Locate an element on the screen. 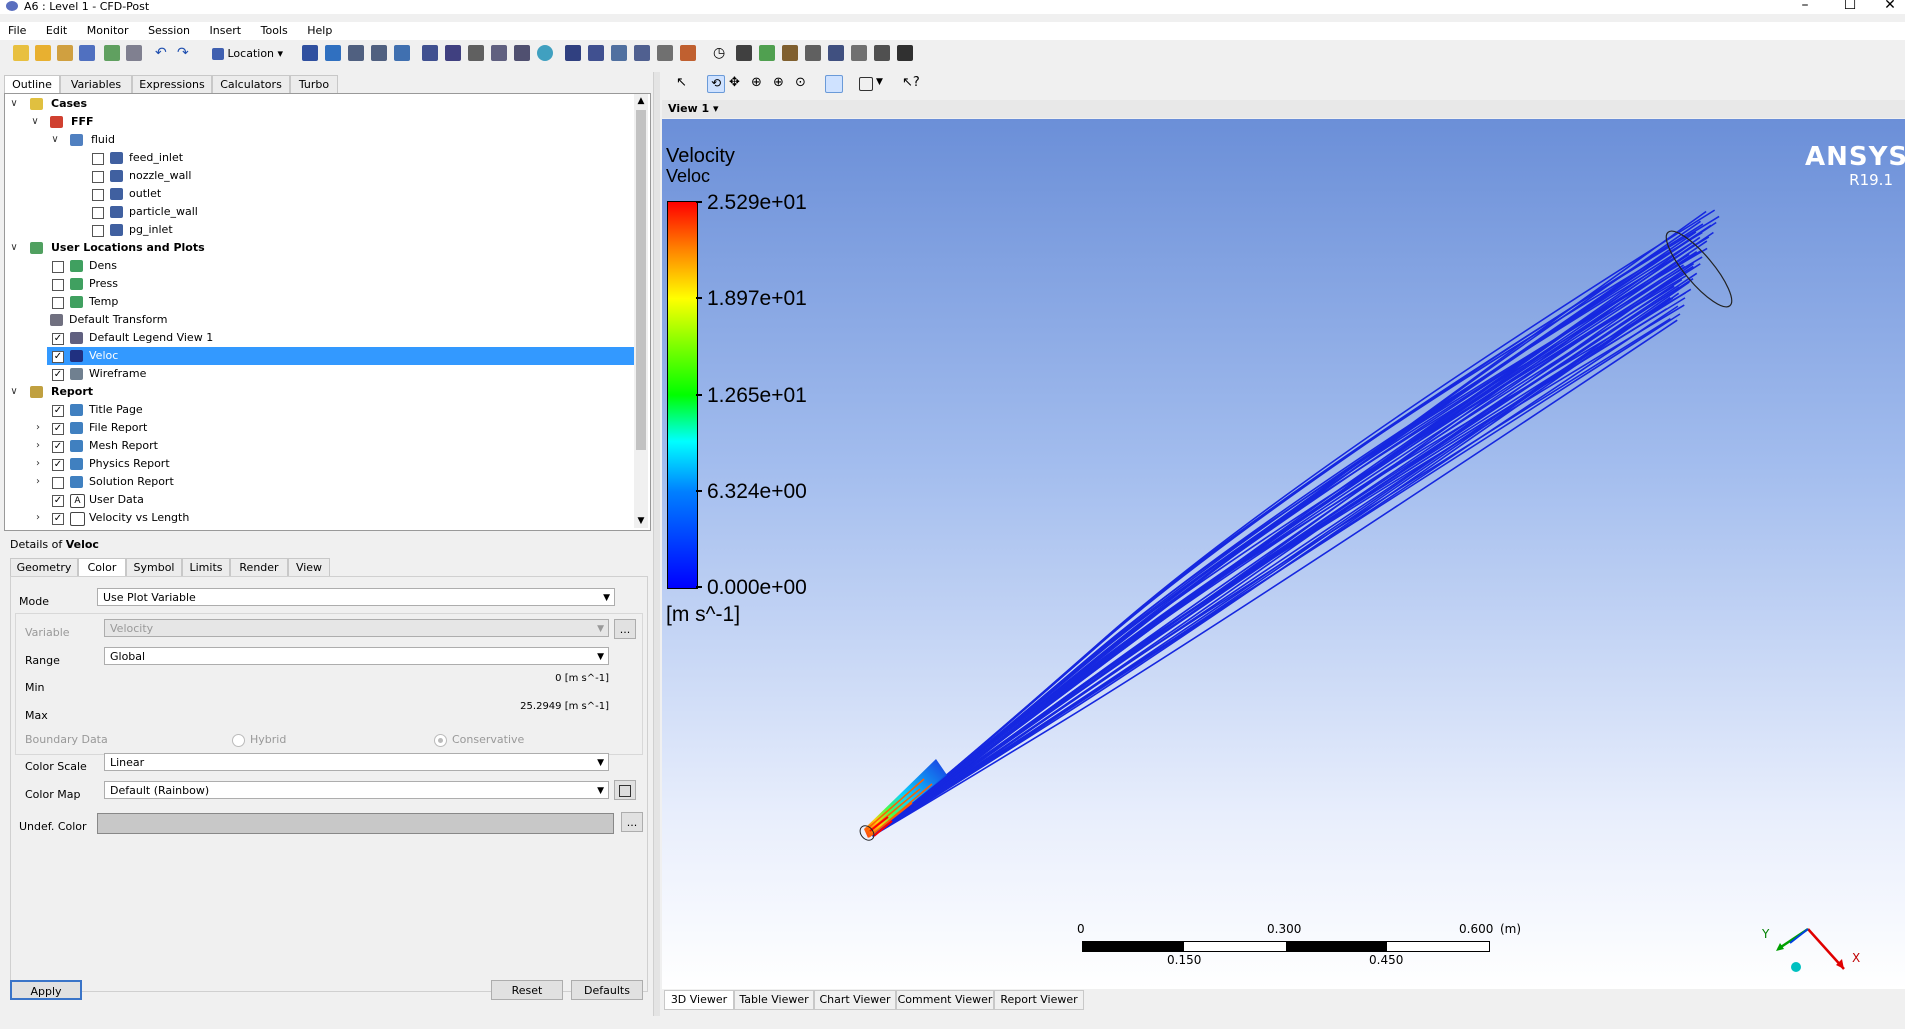  tree-item-user-locations: ∨ User Locations and Plots is located at coordinates (320, 248).